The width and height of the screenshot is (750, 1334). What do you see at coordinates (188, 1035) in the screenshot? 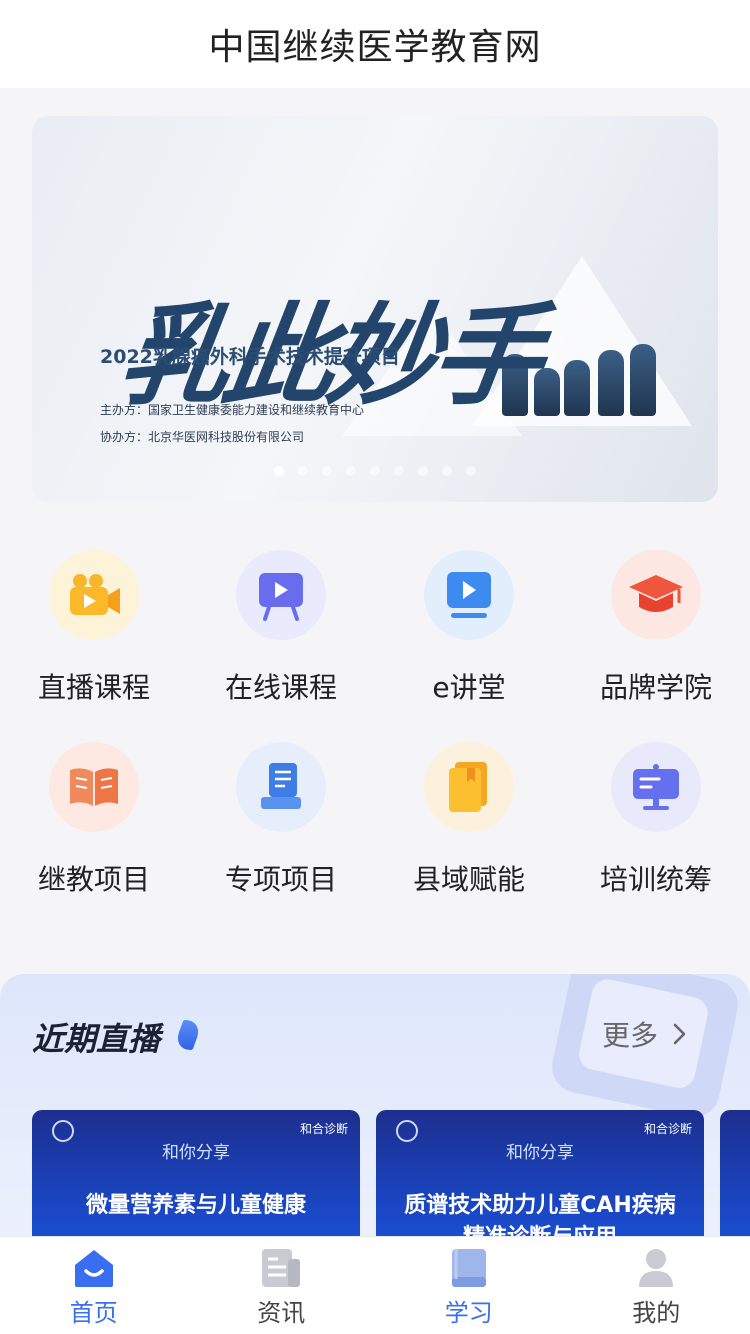
I see `leaf-icon` at bounding box center [188, 1035].